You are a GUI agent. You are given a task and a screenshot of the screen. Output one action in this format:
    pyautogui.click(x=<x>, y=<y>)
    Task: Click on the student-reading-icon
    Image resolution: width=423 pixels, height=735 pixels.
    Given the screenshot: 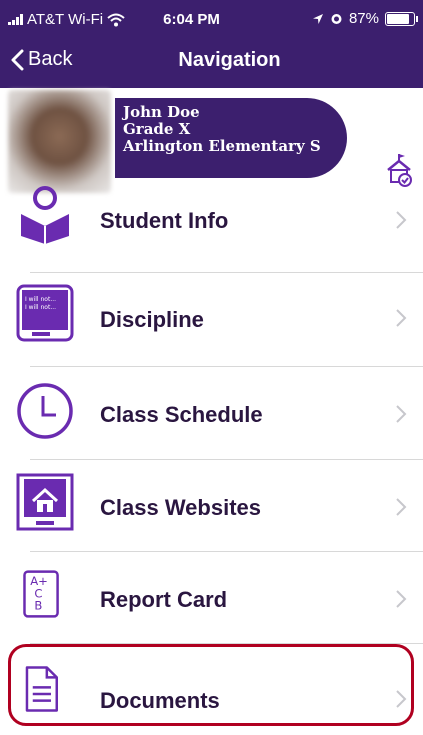 What is the action you would take?
    pyautogui.click(x=45, y=215)
    